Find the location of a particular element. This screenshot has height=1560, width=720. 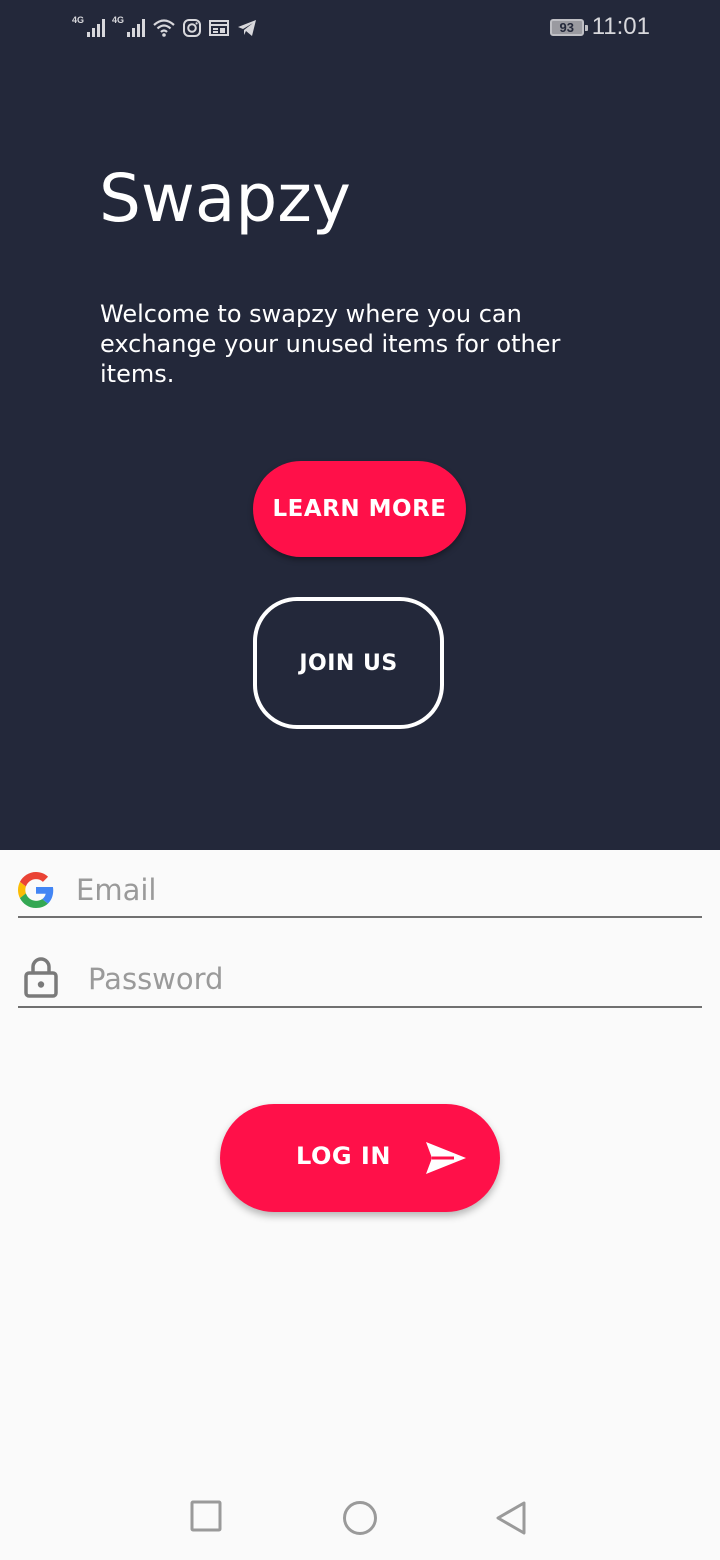

back-button is located at coordinates (511, 1519).